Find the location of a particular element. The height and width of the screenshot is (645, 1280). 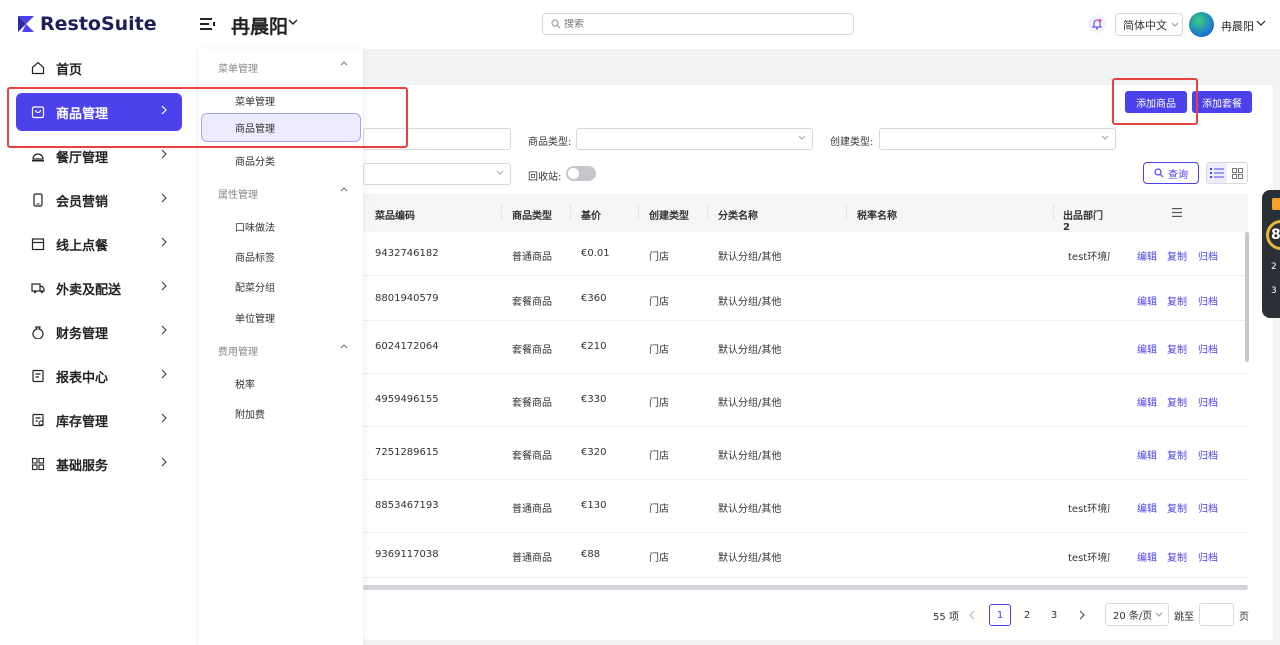

search-box is located at coordinates (698, 24).